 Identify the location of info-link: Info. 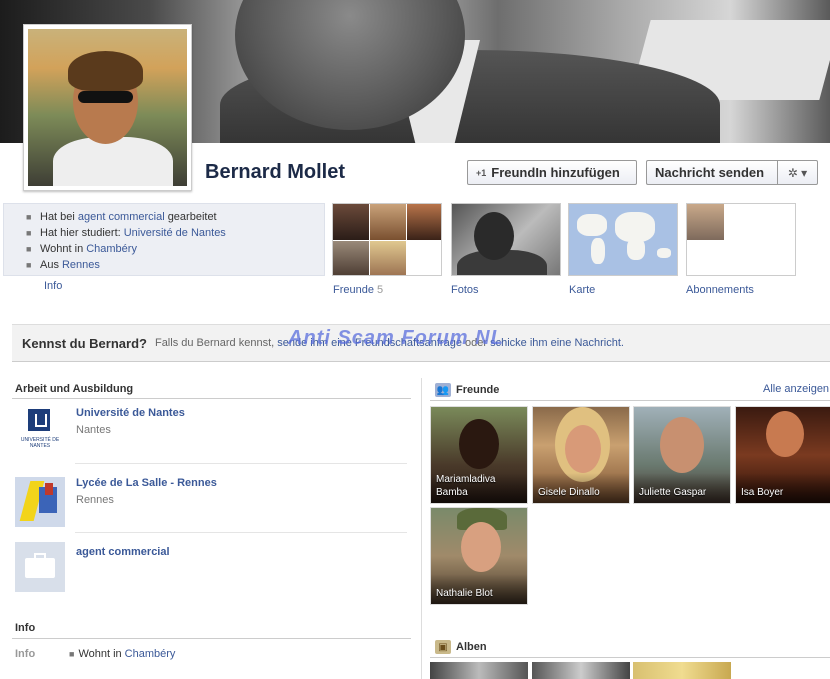
(53, 286).